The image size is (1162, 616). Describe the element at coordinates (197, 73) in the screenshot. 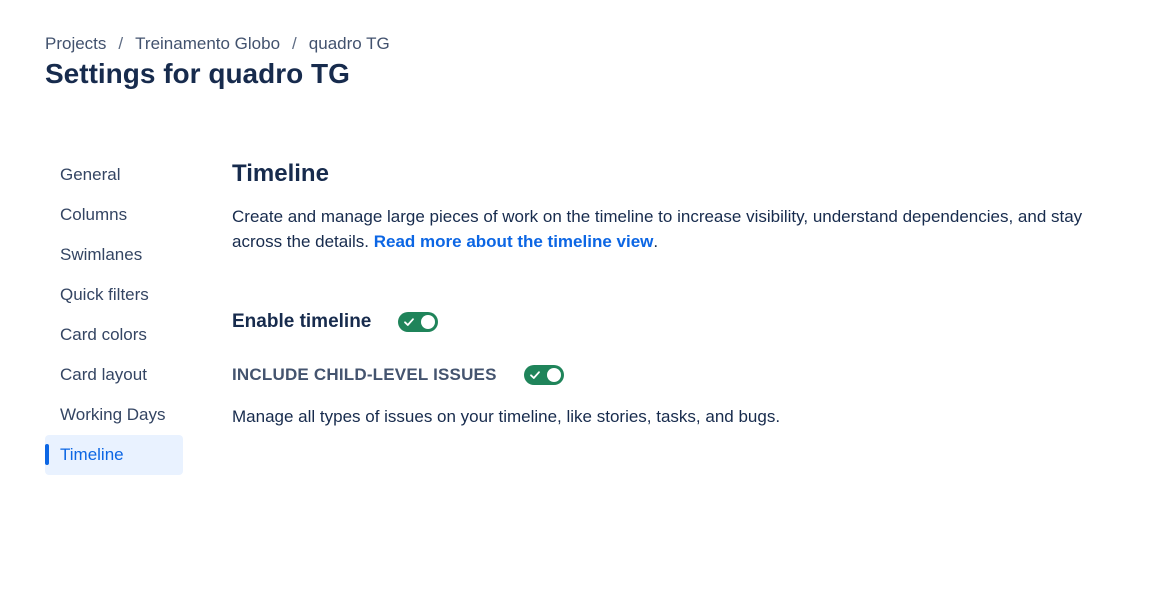

I see `page-title: Settings for quadro TG` at that location.